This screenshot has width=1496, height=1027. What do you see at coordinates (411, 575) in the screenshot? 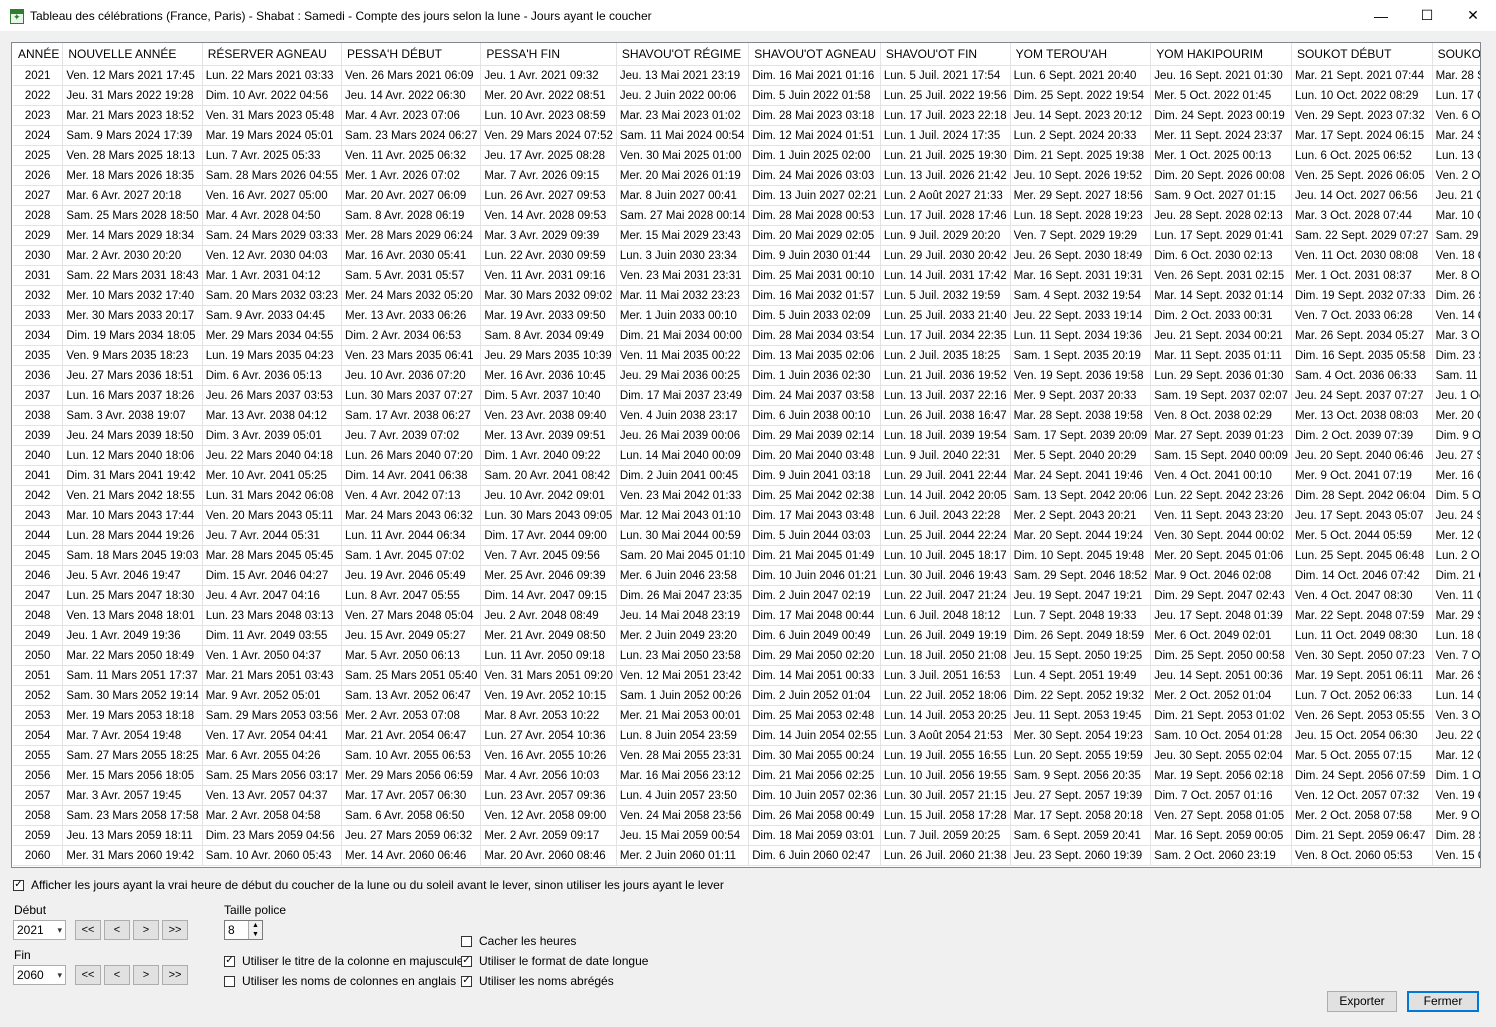
I see `date-cell: Jeu. 19 Avr. 2046 05:49` at bounding box center [411, 575].